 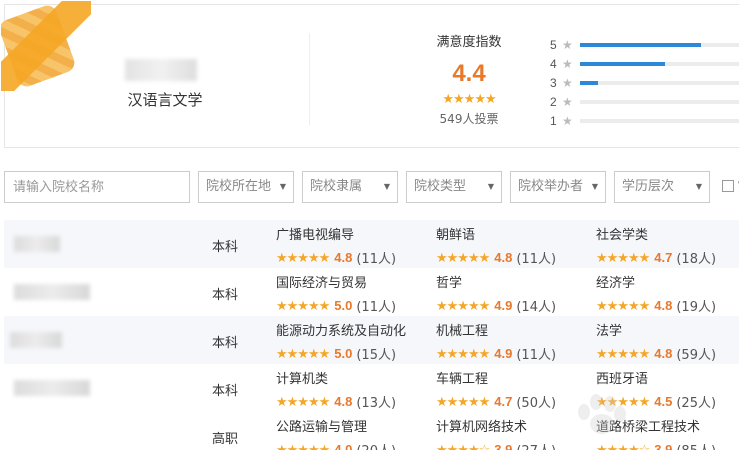 I want to click on vote-count: 549人投票, so click(x=469, y=119).